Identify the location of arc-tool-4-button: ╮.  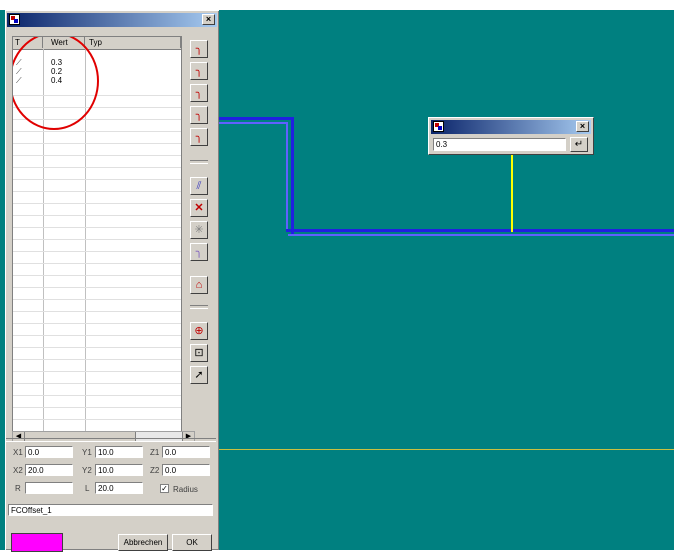
(199, 115).